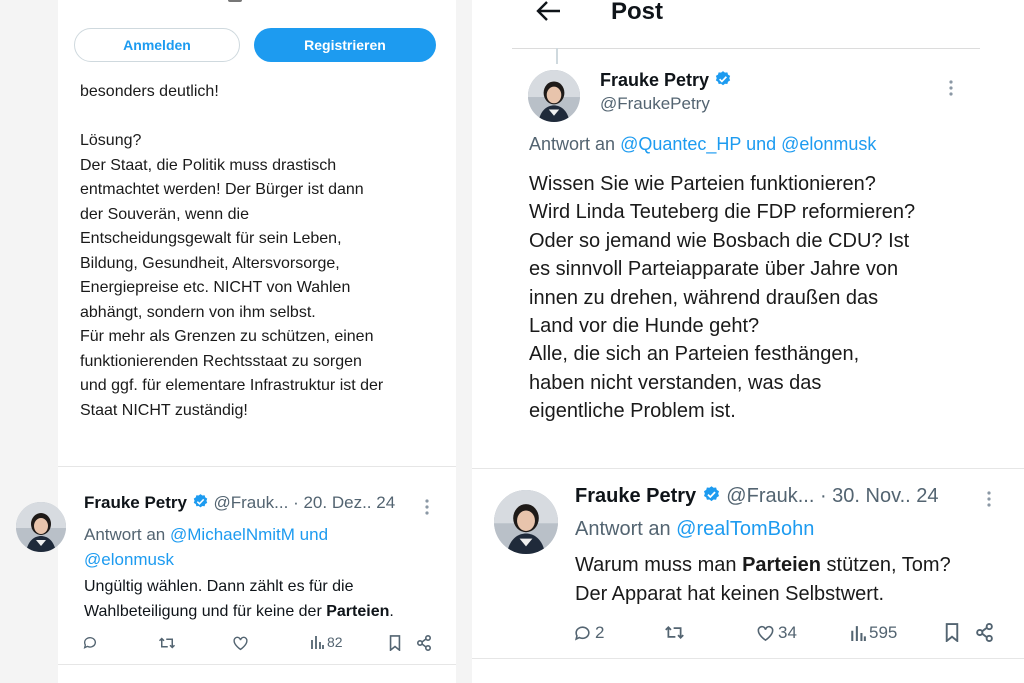 This screenshot has width=1024, height=683. What do you see at coordinates (345, 45) in the screenshot?
I see `register-button: Registrieren` at bounding box center [345, 45].